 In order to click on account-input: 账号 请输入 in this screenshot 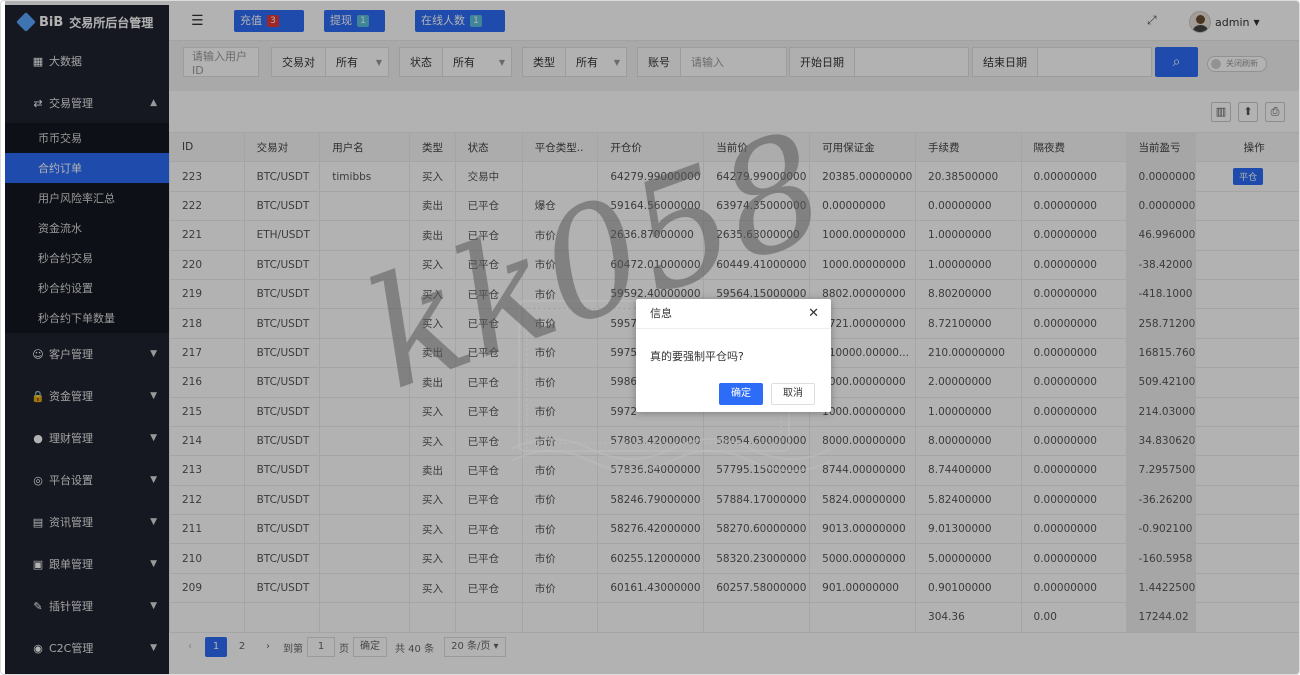, I will do `click(712, 62)`.